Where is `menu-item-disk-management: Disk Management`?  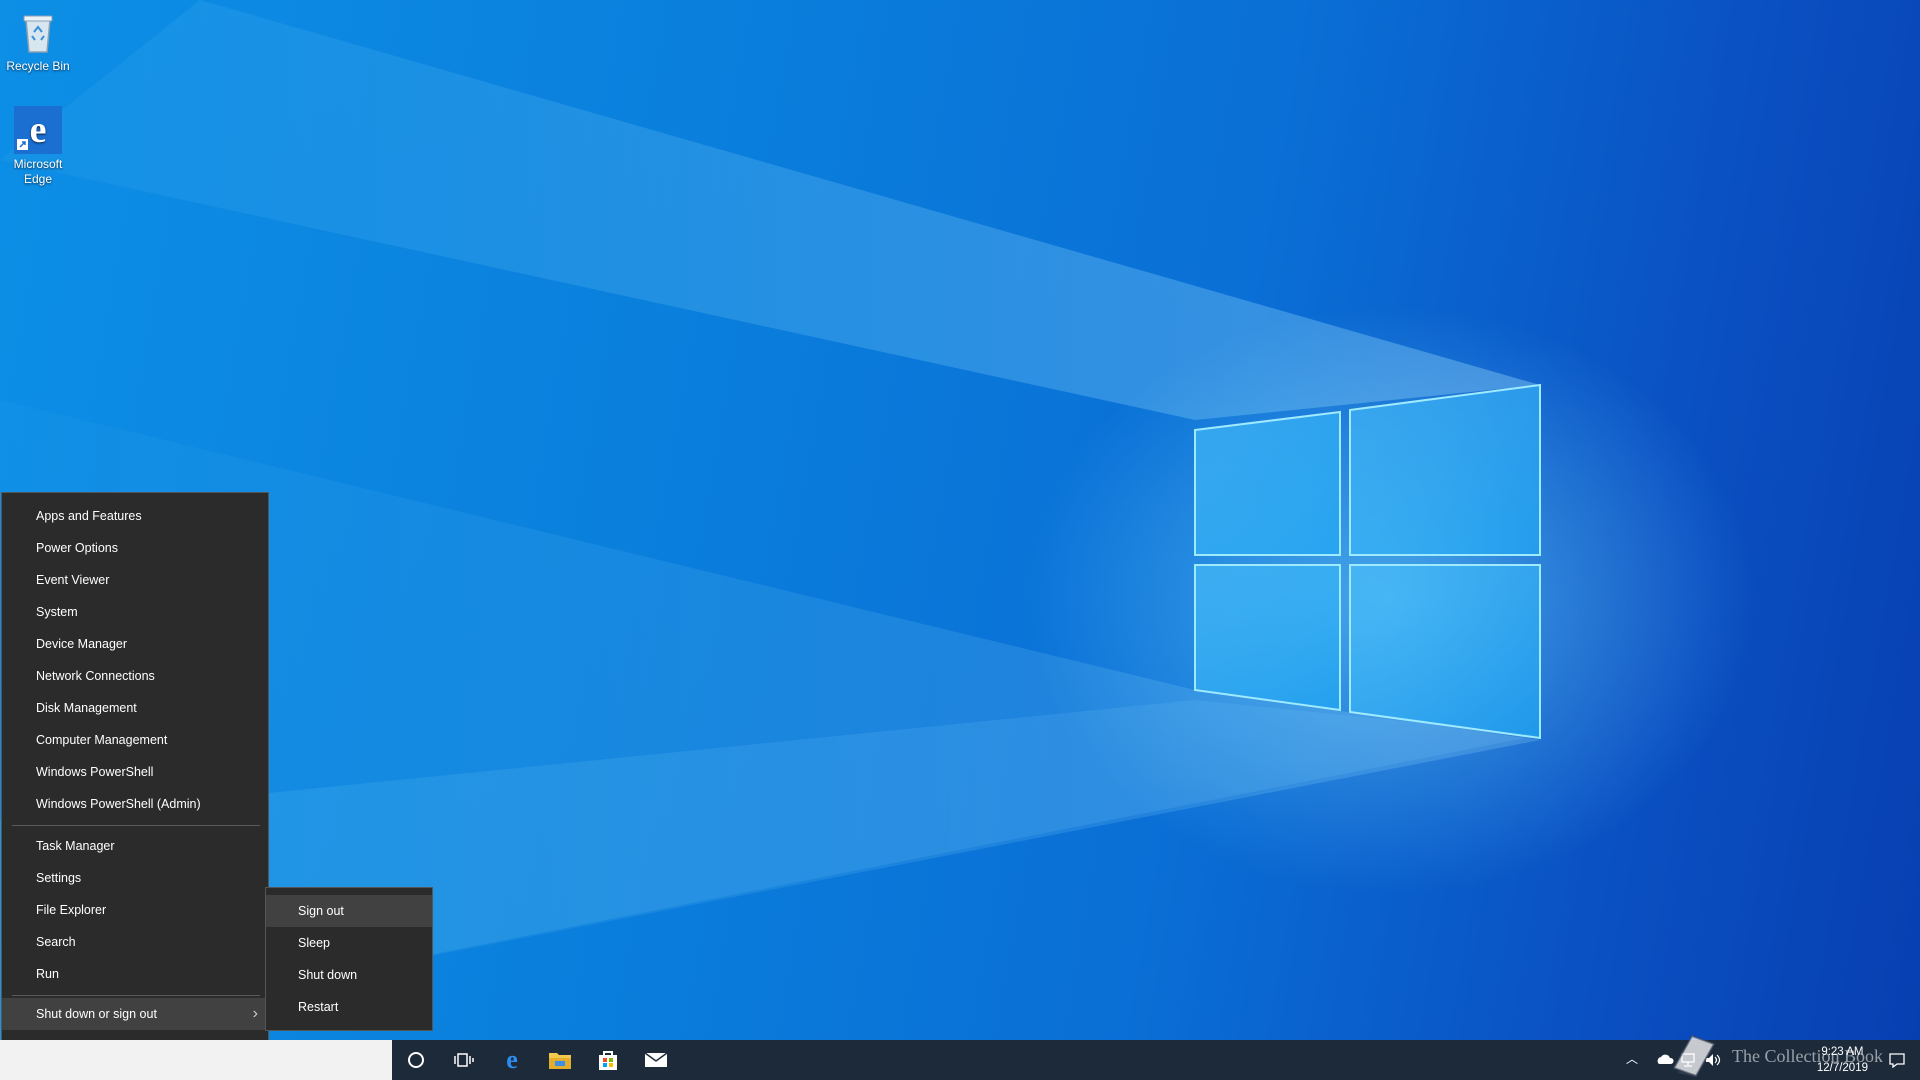 menu-item-disk-management: Disk Management is located at coordinates (135, 708).